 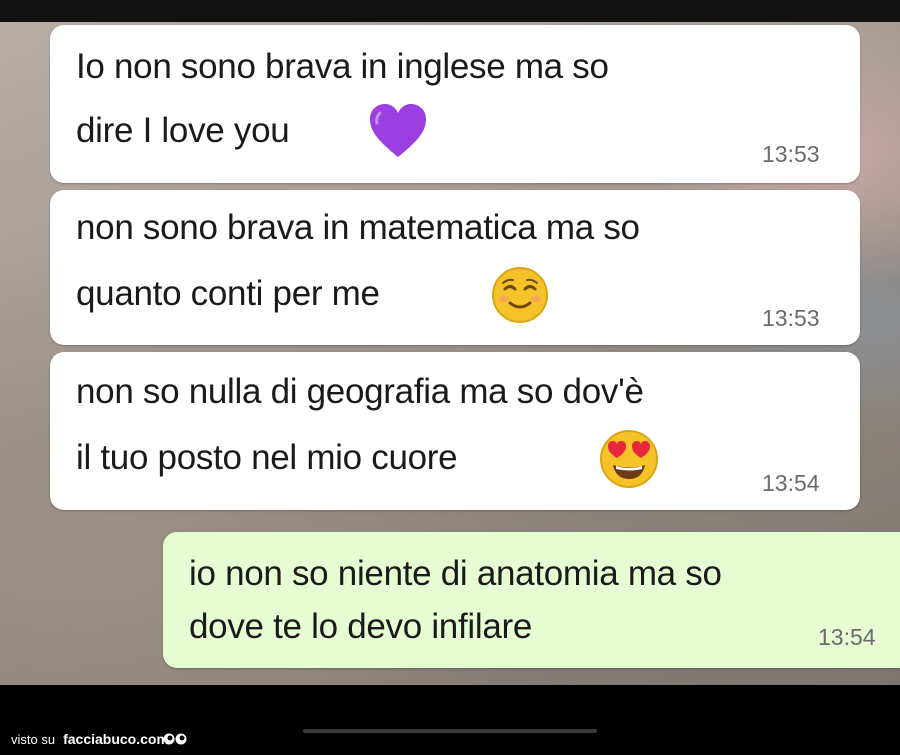 What do you see at coordinates (342, 66) in the screenshot?
I see `message-text-line: Io non sono brava in inglese ma so` at bounding box center [342, 66].